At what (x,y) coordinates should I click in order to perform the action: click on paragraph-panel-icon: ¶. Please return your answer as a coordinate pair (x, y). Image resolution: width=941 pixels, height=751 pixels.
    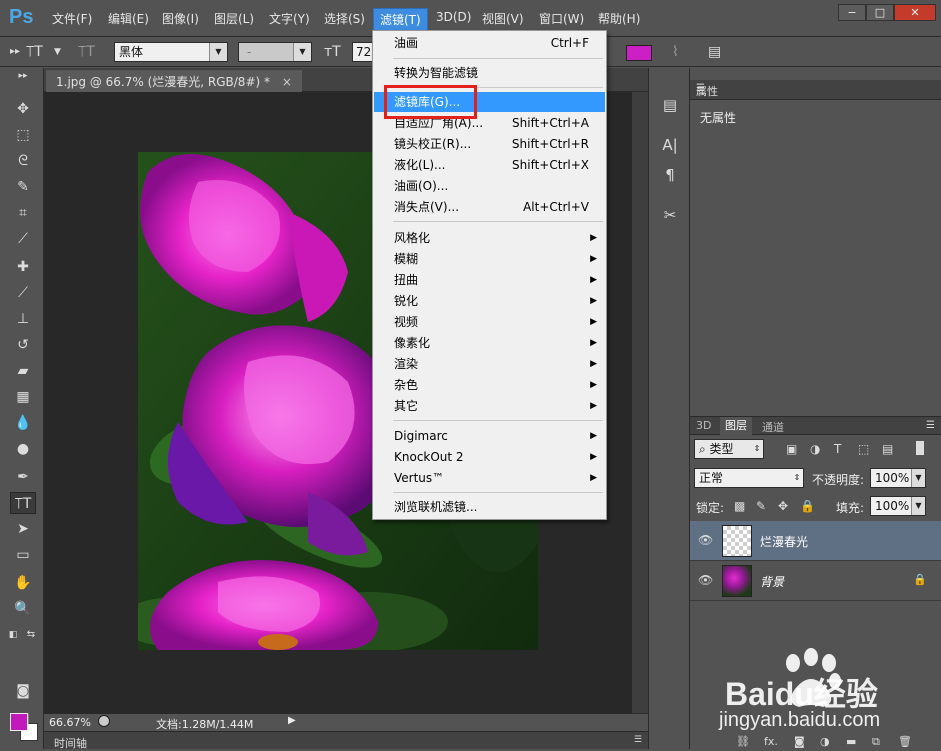
    Looking at the image, I should click on (670, 175).